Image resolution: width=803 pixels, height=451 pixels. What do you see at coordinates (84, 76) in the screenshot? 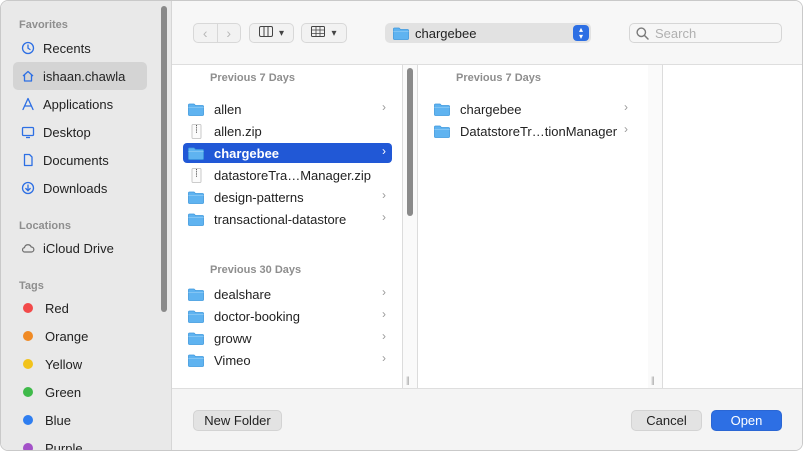
I see `sidebar-item-label: ishaan.chawla` at bounding box center [84, 76].